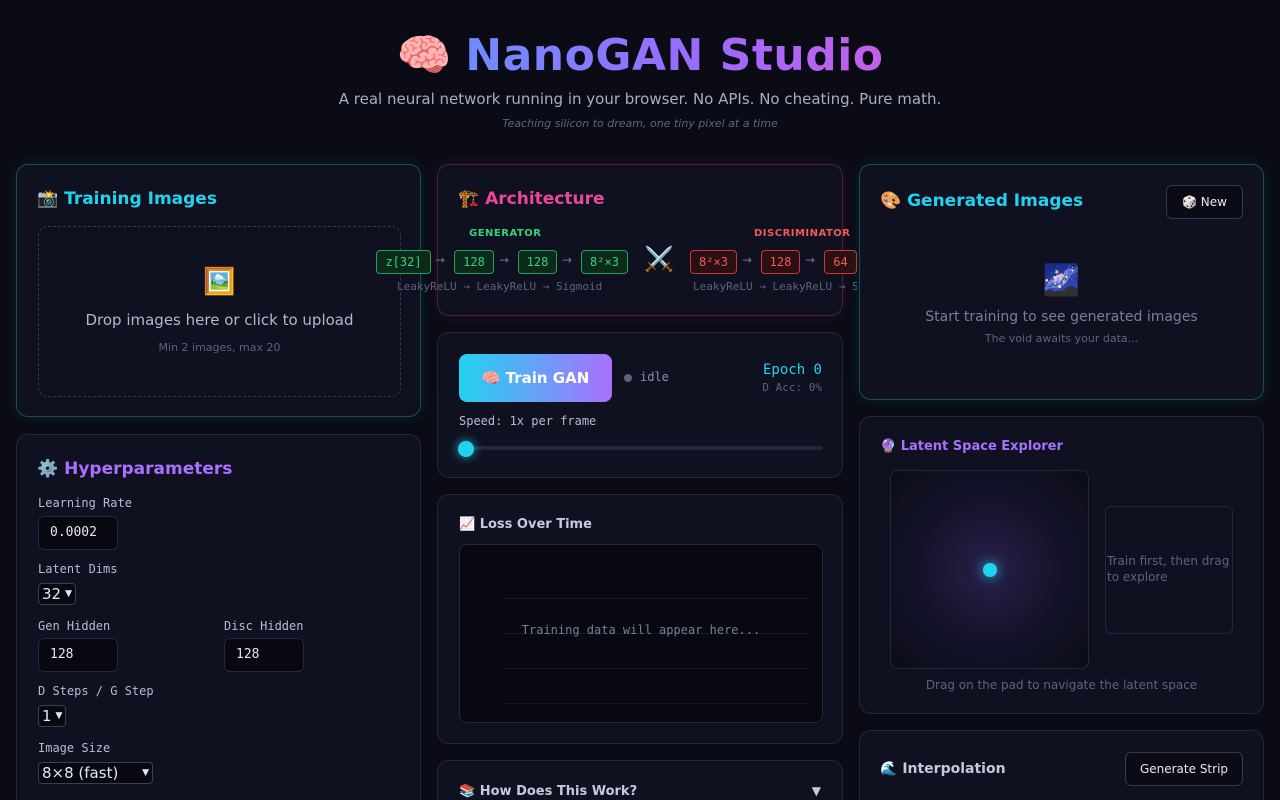 The width and height of the screenshot is (1280, 800). What do you see at coordinates (140, 199) in the screenshot?
I see `training-images-title-text: Training Images` at bounding box center [140, 199].